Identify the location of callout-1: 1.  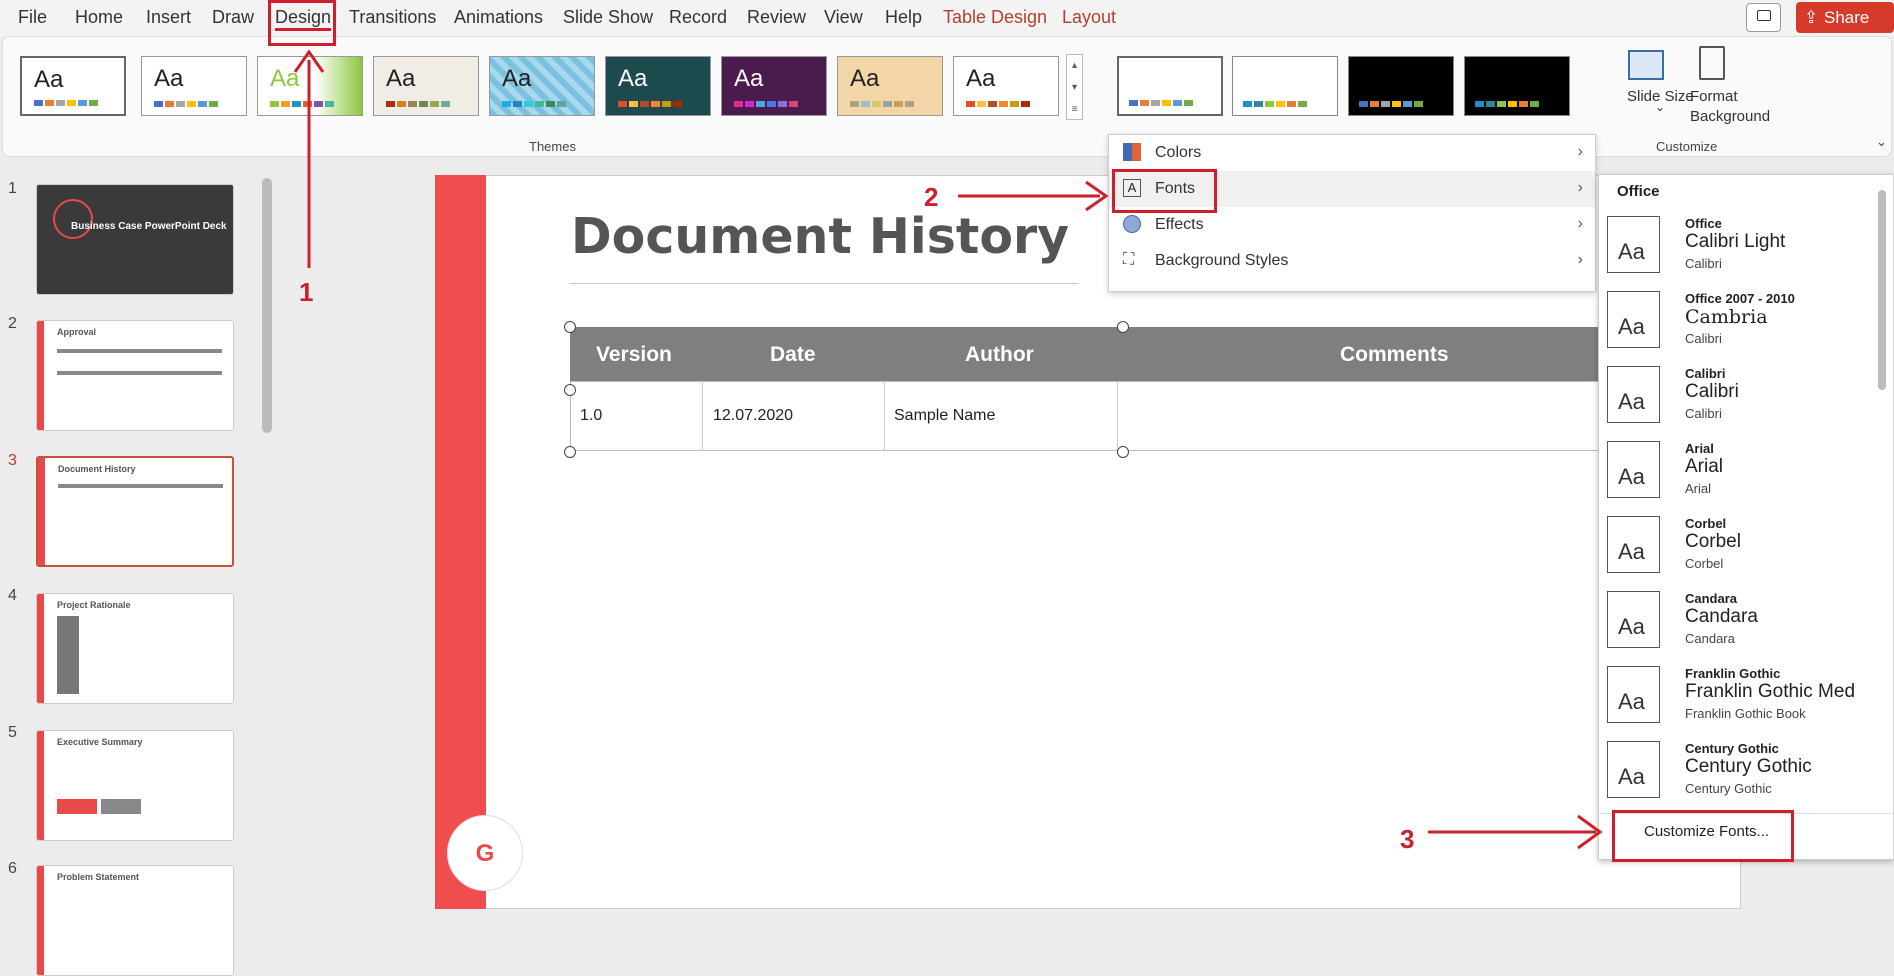
(306, 292).